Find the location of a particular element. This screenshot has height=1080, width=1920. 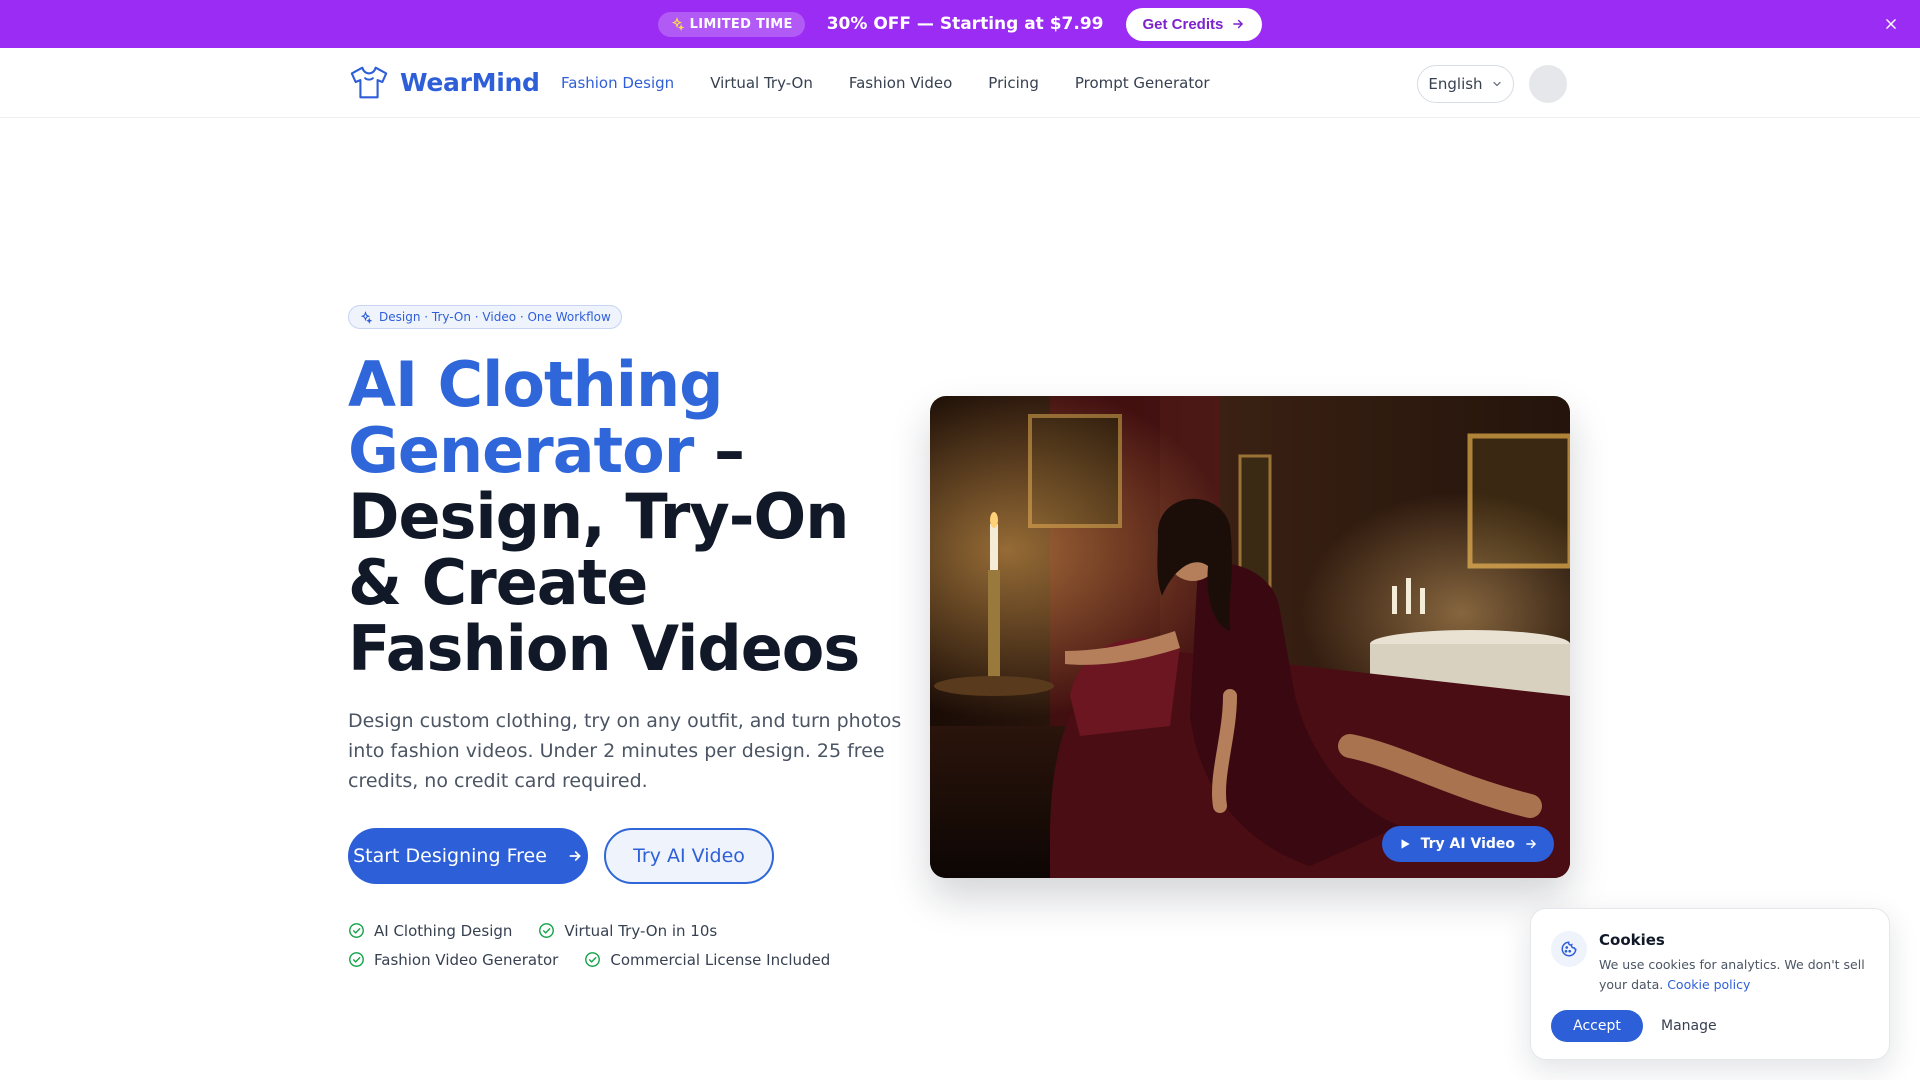

get-credits-button: Get Credits is located at coordinates (1194, 24).